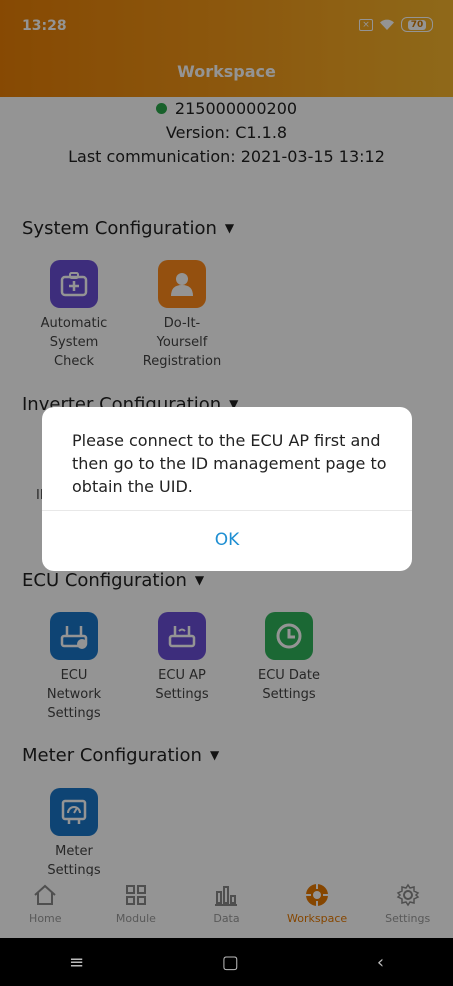 The image size is (453, 986). Describe the element at coordinates (76, 962) in the screenshot. I see `menu-button: ≡` at that location.